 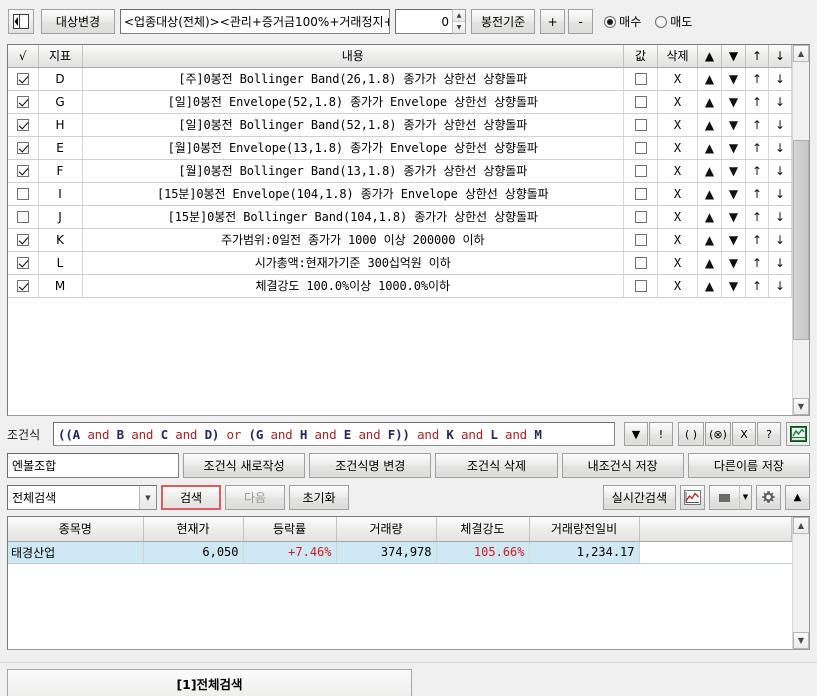 I want to click on radio-sell-dot-icon, so click(x=661, y=21).